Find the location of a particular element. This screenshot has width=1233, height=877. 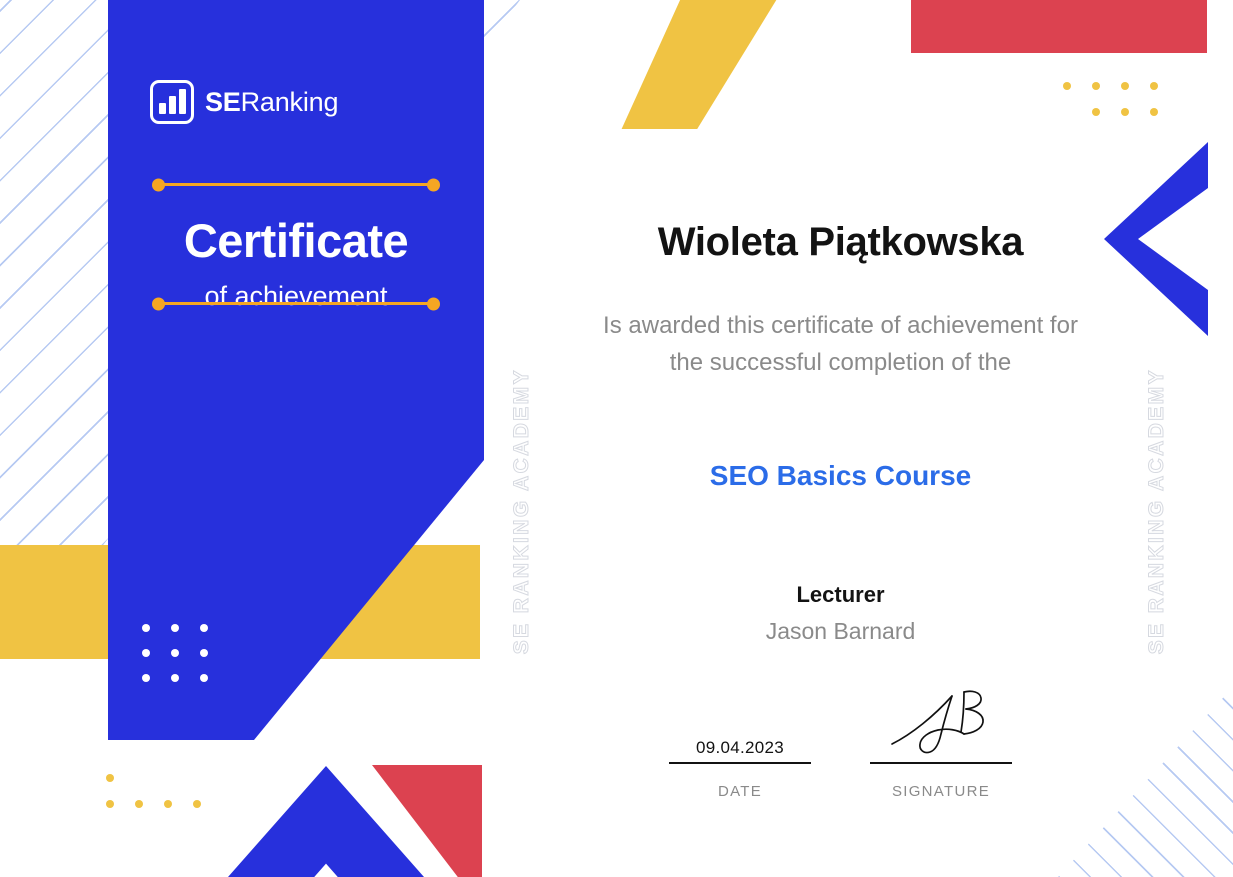

yellow-dot-grid-top-right is located at coordinates (1121, 108).